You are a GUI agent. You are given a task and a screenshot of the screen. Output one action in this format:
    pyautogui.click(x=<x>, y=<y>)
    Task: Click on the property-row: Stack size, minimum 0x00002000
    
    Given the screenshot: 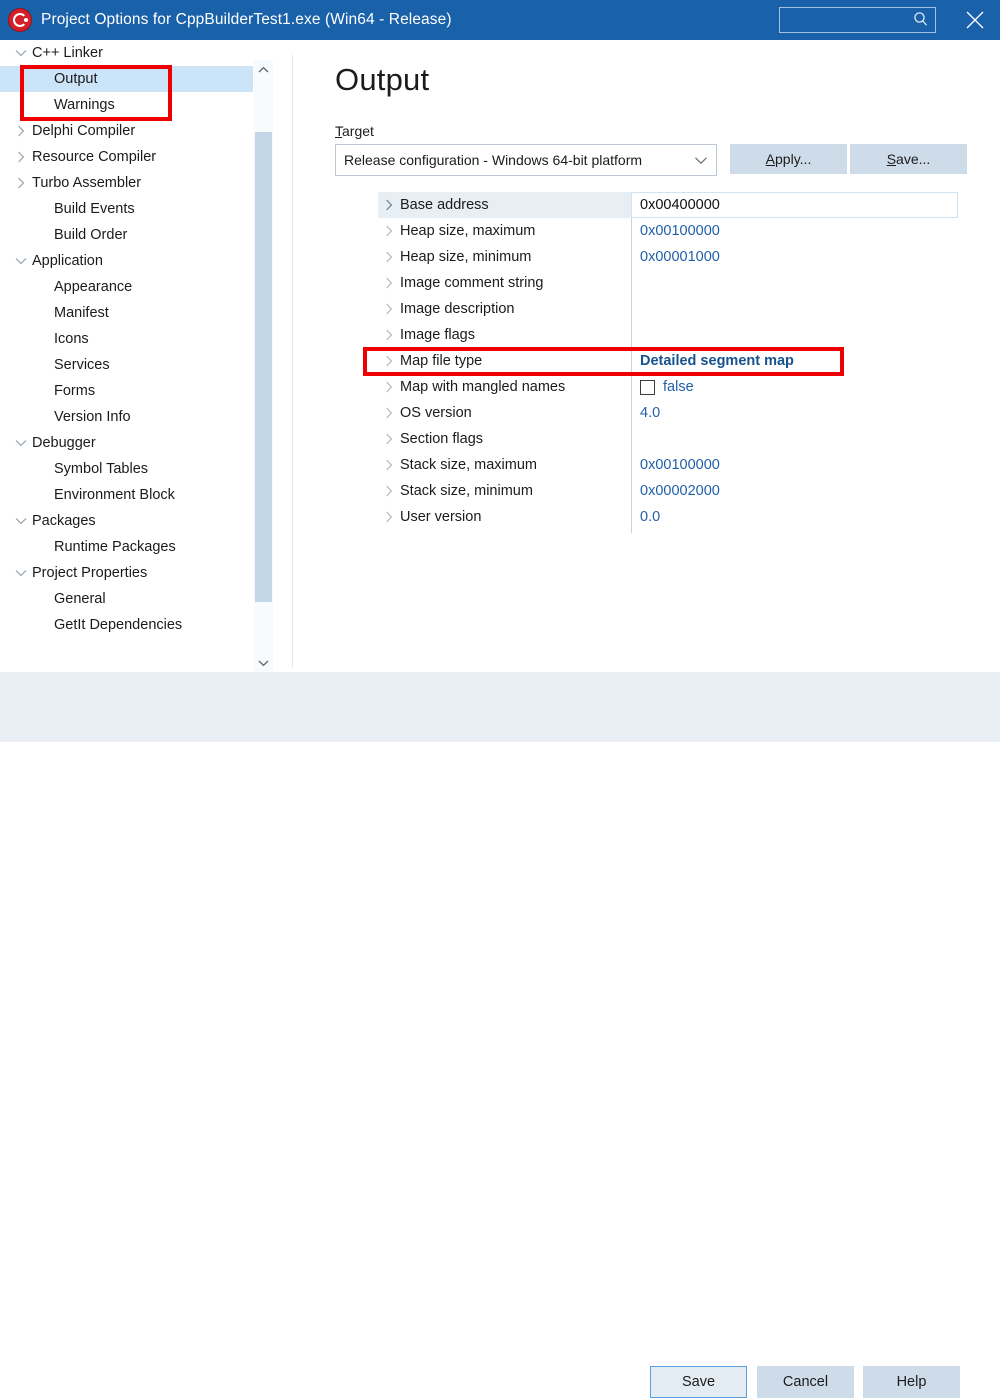 What is the action you would take?
    pyautogui.click(x=668, y=491)
    